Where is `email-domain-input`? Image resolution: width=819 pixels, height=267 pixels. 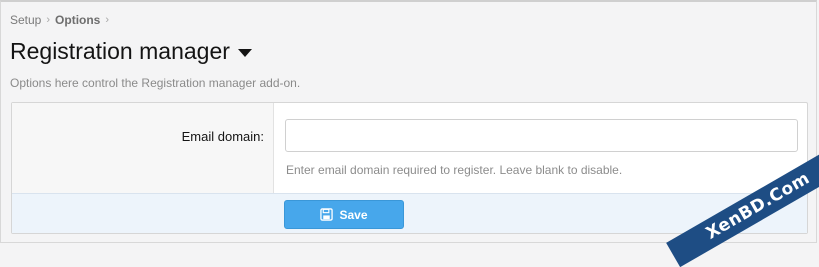
email-domain-input is located at coordinates (541, 135).